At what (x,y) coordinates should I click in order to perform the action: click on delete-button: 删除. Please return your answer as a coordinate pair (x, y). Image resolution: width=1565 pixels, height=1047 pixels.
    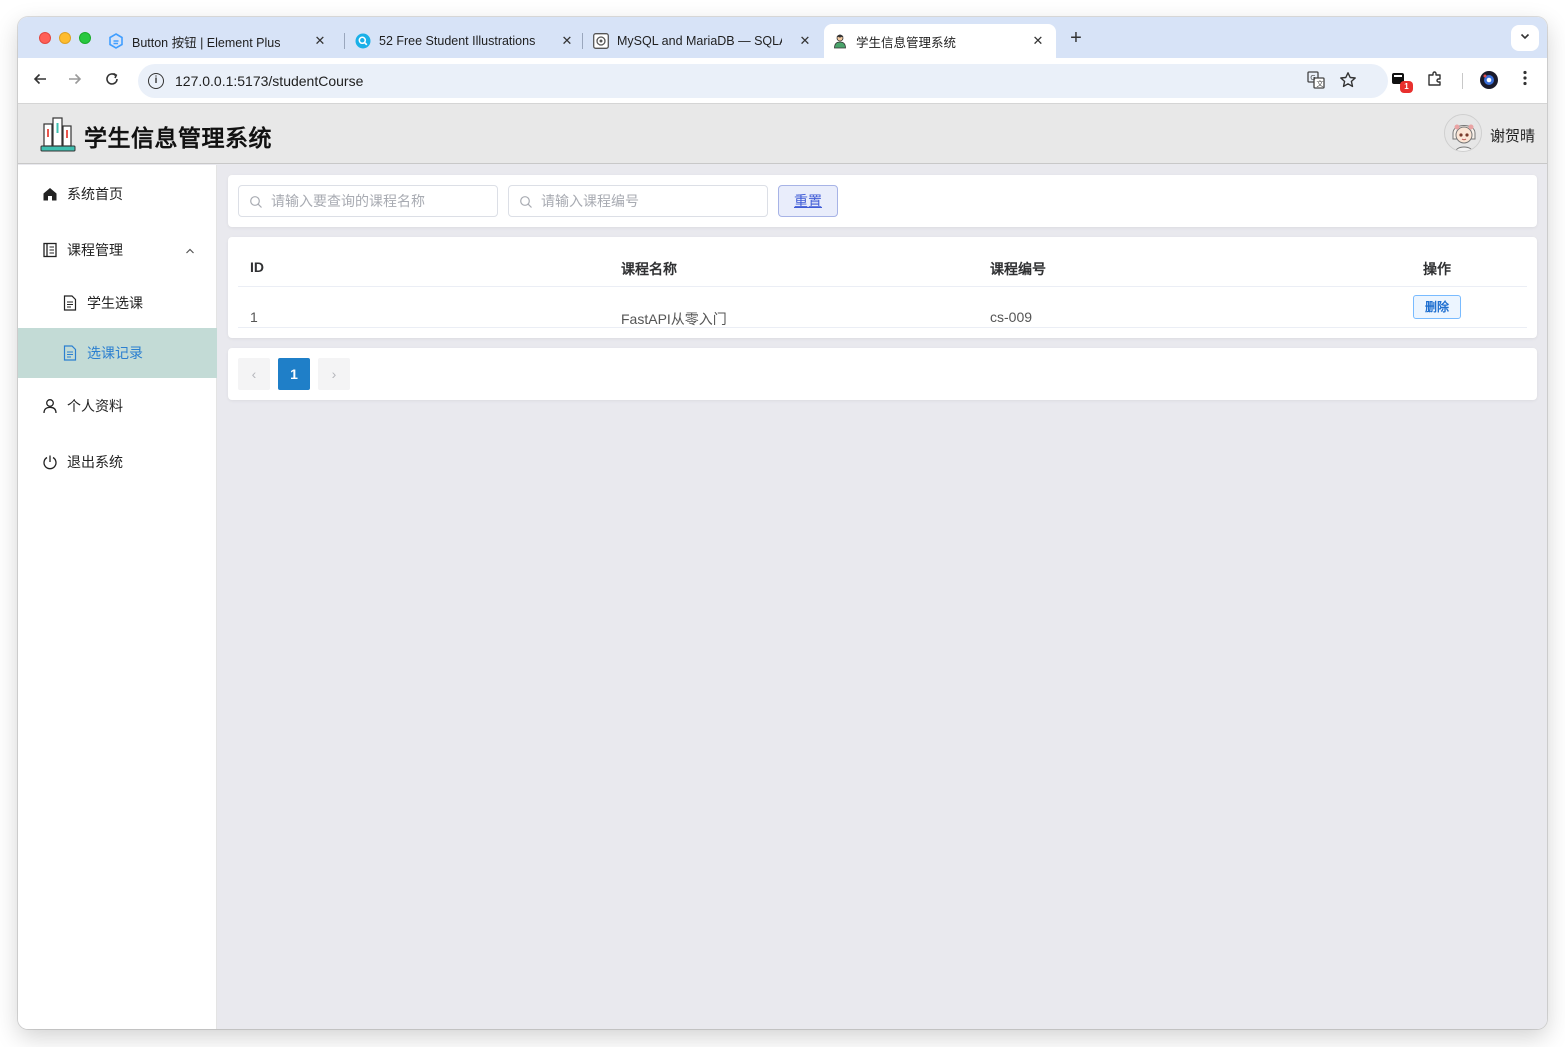
    Looking at the image, I should click on (1437, 307).